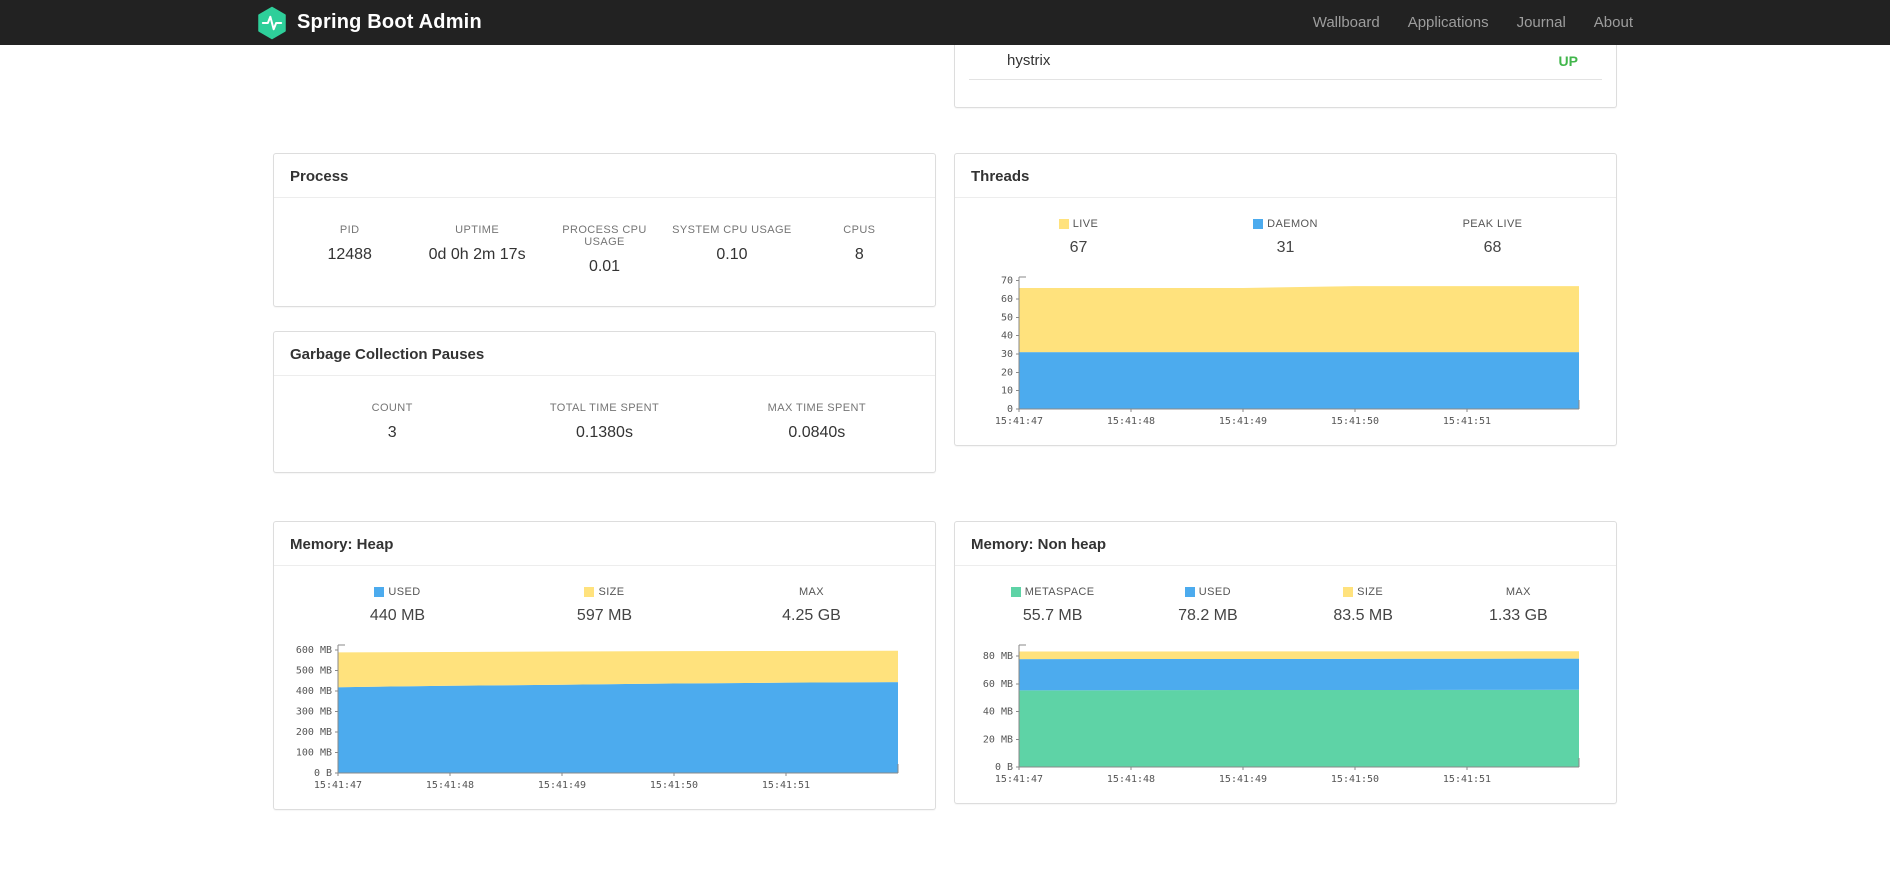  I want to click on legend-value: 78.2 MB, so click(1208, 615).